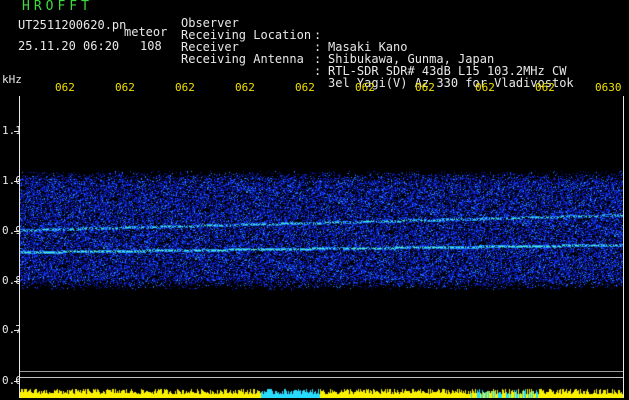  What do you see at coordinates (69, 46) in the screenshot?
I see `date-time: 25.11.20 06:20` at bounding box center [69, 46].